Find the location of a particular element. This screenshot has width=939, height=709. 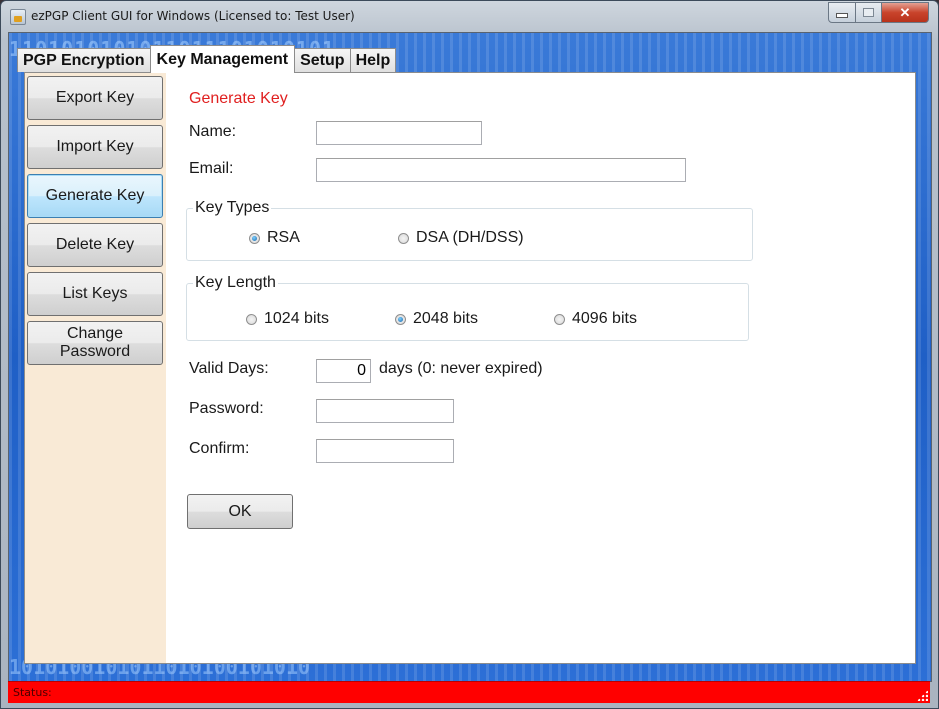

import-key-button: Import Key is located at coordinates (95, 147).